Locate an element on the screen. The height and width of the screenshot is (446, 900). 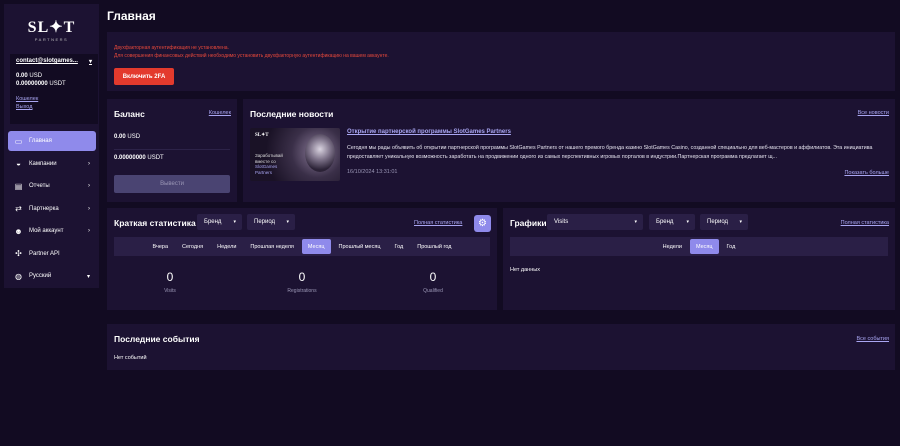
sidebar-item-affiliate: ⇄ Партнерка › is located at coordinates (52, 209).